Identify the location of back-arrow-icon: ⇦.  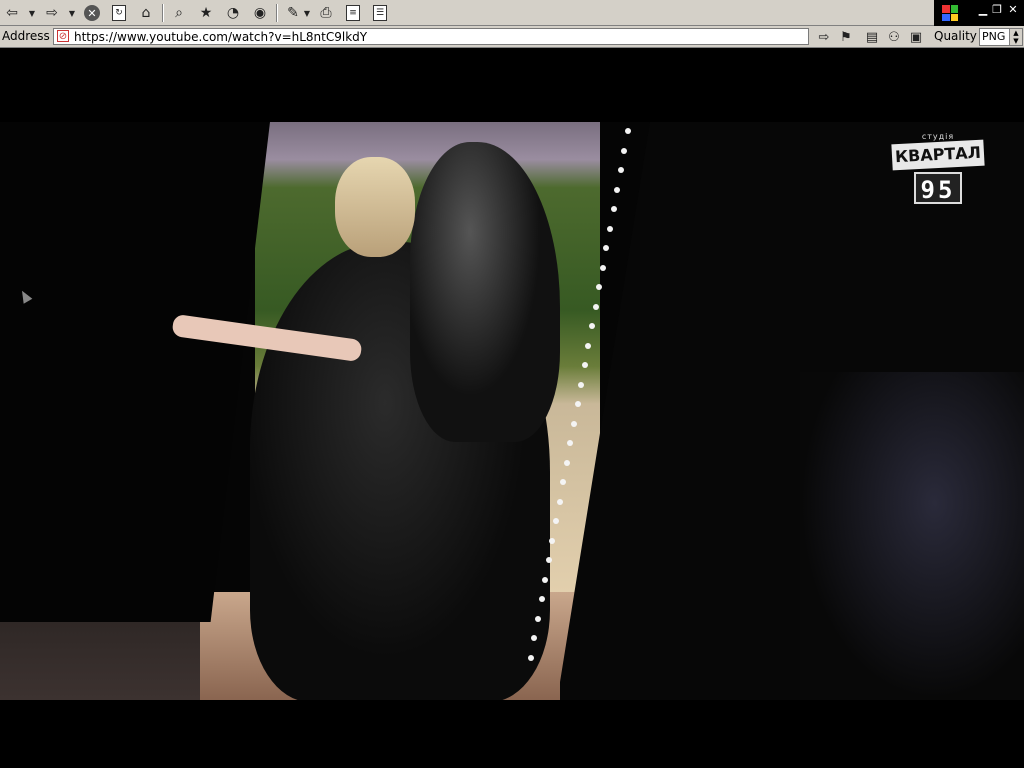
(12, 13).